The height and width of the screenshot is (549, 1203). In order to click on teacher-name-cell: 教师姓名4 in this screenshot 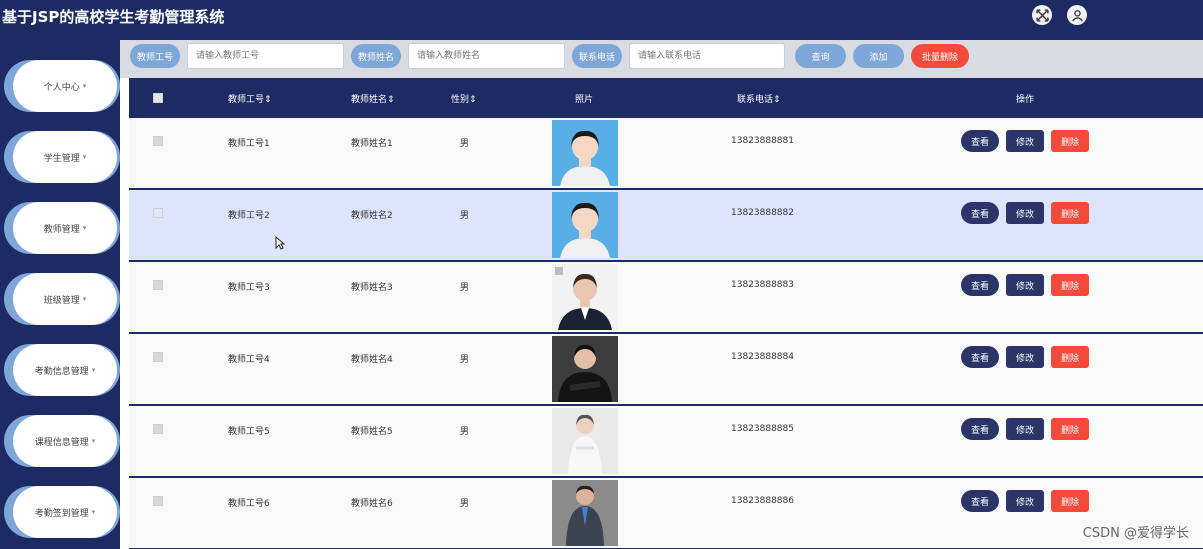, I will do `click(372, 360)`.